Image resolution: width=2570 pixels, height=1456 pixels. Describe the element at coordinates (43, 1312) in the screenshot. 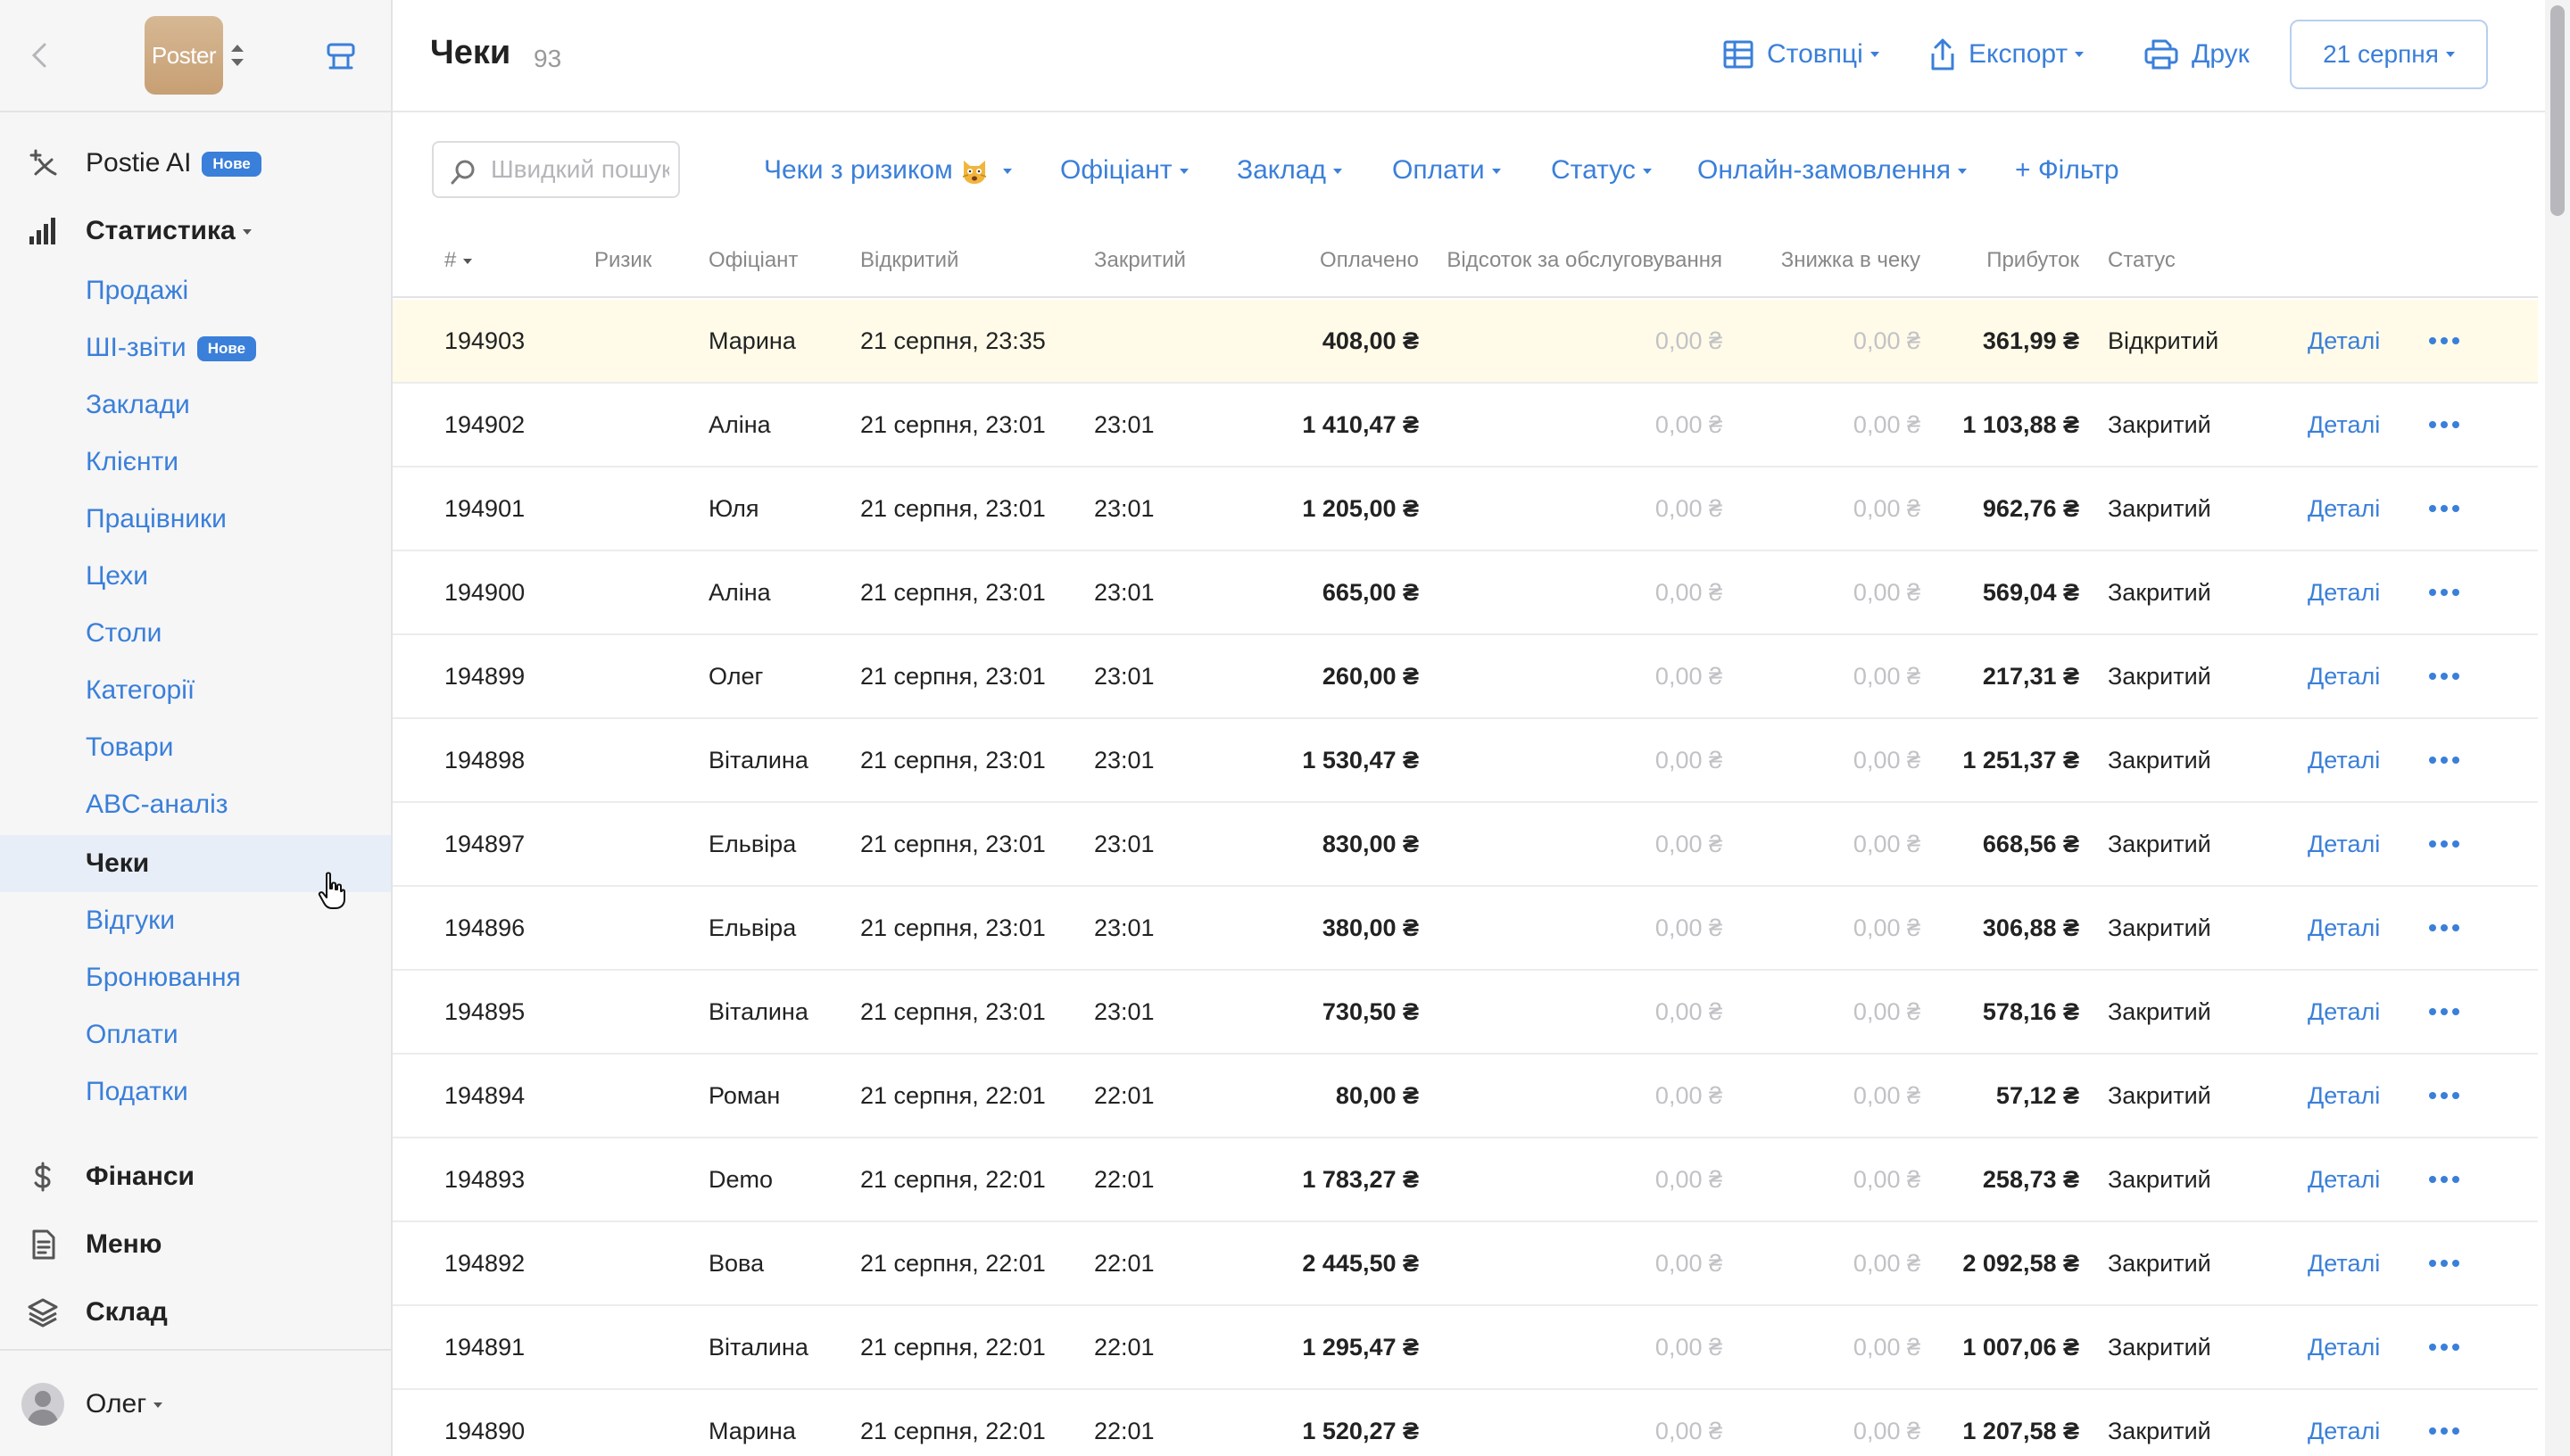

I see `layers-icon` at that location.